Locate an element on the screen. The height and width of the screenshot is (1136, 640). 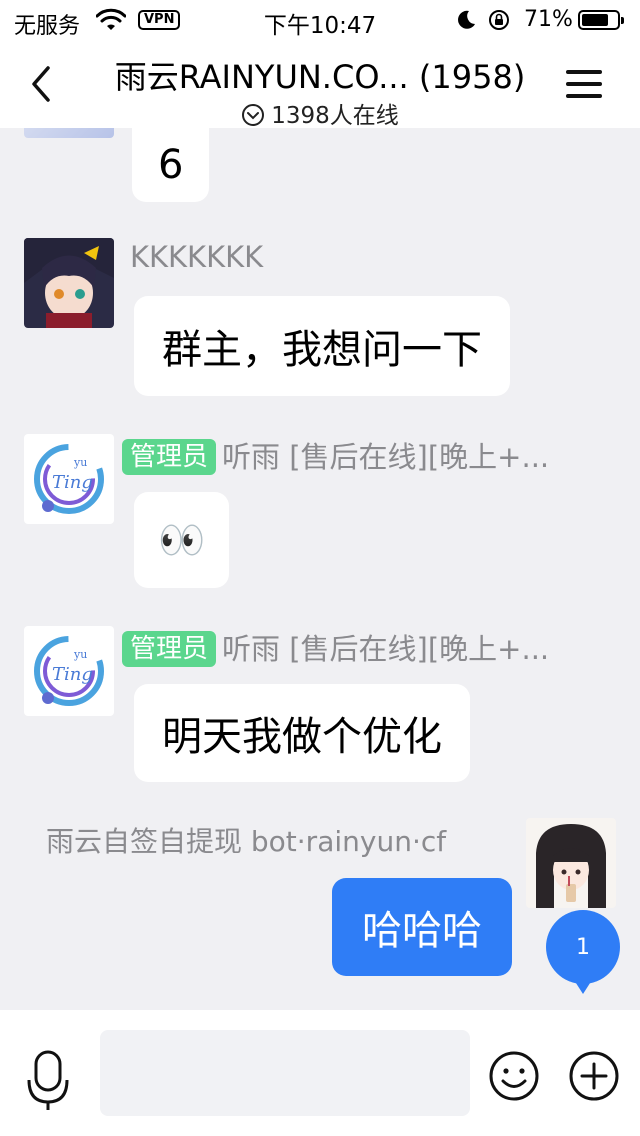
moon-icon is located at coordinates (466, 19).